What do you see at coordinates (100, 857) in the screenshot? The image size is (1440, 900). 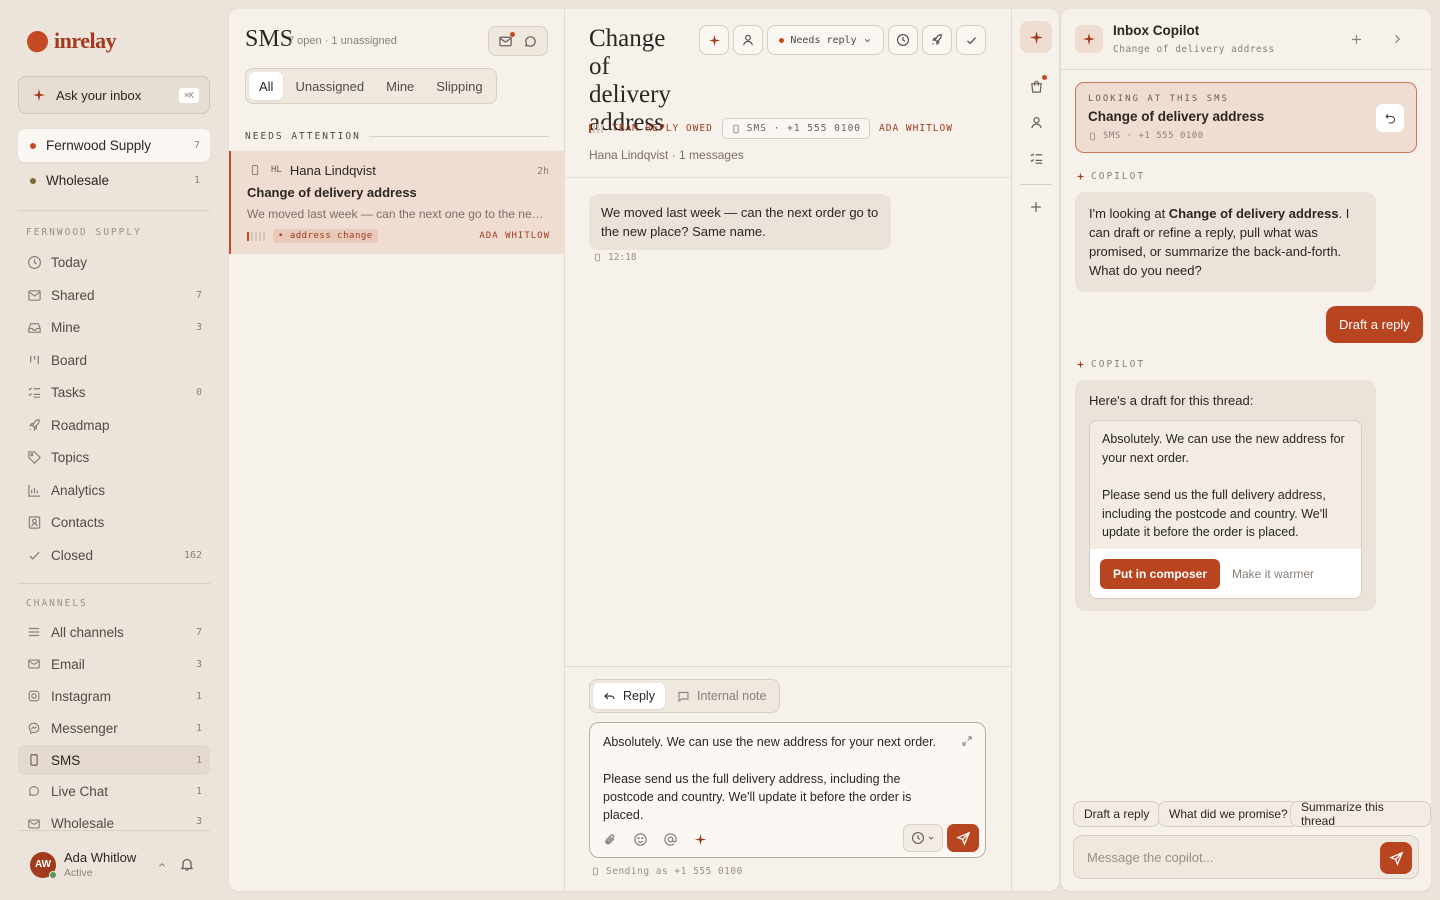 I see `user-name: Ada Whitlow` at bounding box center [100, 857].